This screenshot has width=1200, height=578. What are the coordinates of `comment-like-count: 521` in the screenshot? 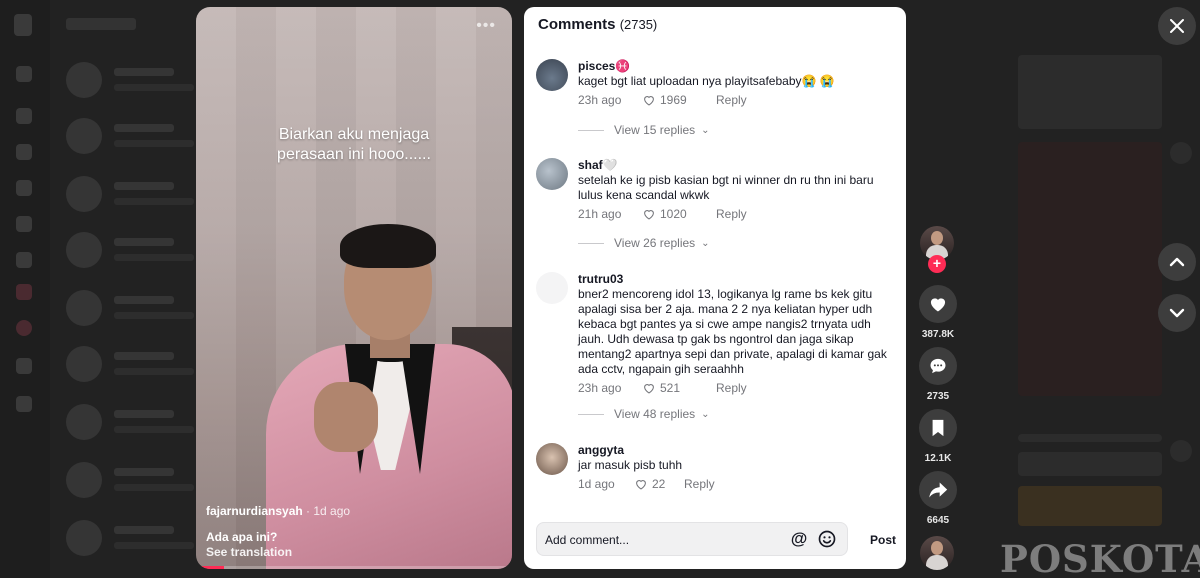 It's located at (670, 388).